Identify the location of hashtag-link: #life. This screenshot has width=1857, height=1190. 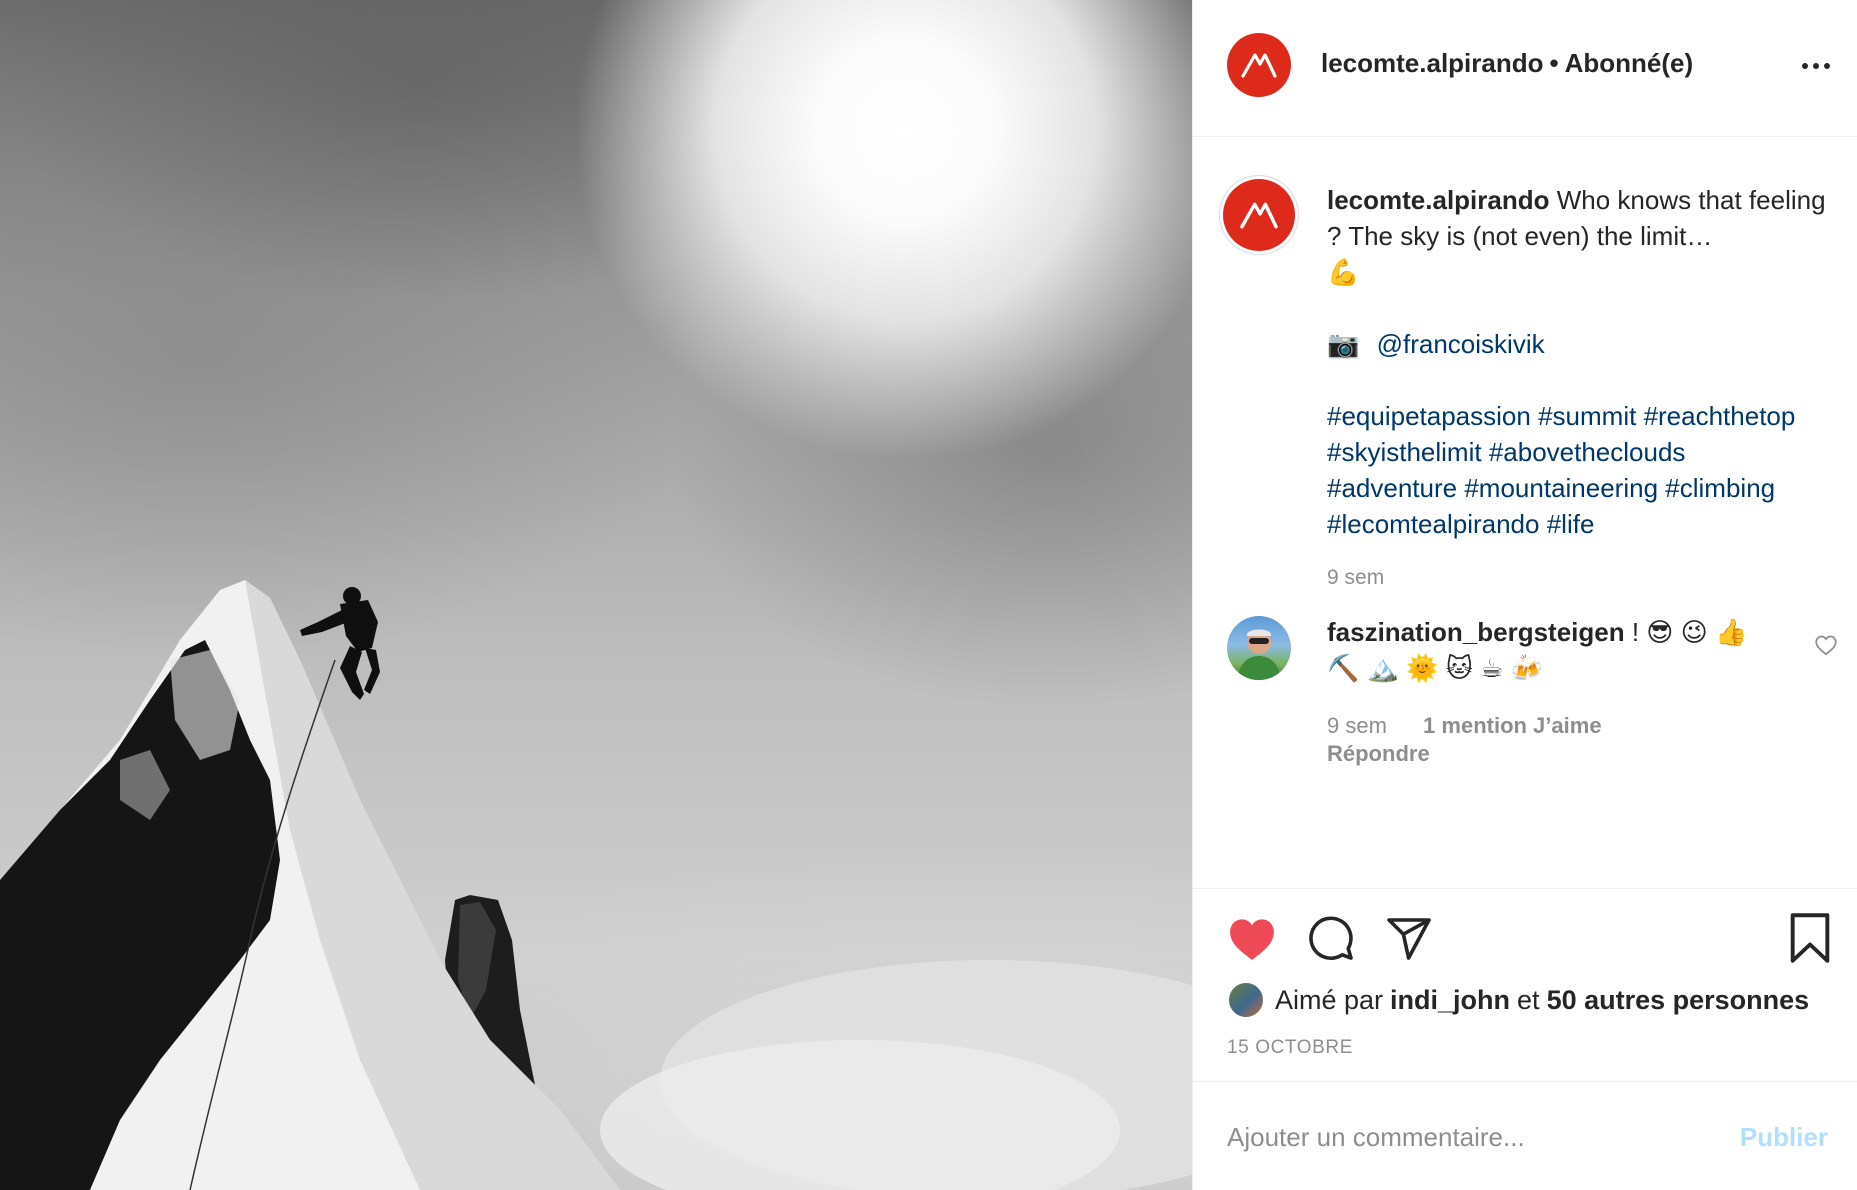
(1571, 524).